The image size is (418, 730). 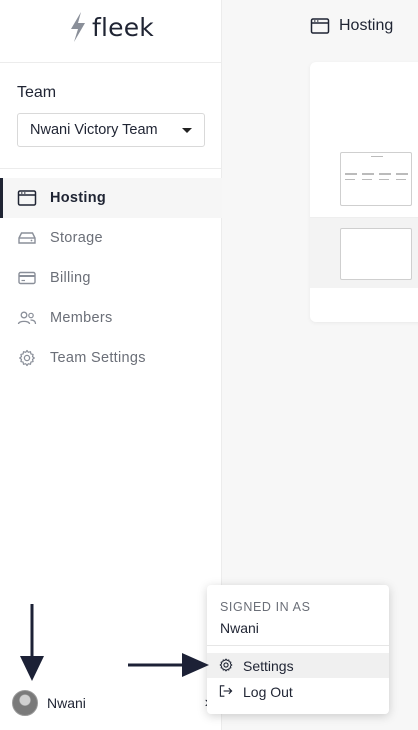 What do you see at coordinates (298, 665) in the screenshot?
I see `menu-item-settings: Settings` at bounding box center [298, 665].